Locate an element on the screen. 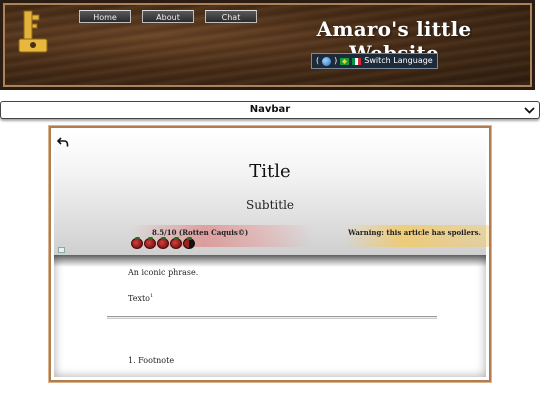  spoiler-warning: Warning: this article has spoilers. is located at coordinates (414, 232).